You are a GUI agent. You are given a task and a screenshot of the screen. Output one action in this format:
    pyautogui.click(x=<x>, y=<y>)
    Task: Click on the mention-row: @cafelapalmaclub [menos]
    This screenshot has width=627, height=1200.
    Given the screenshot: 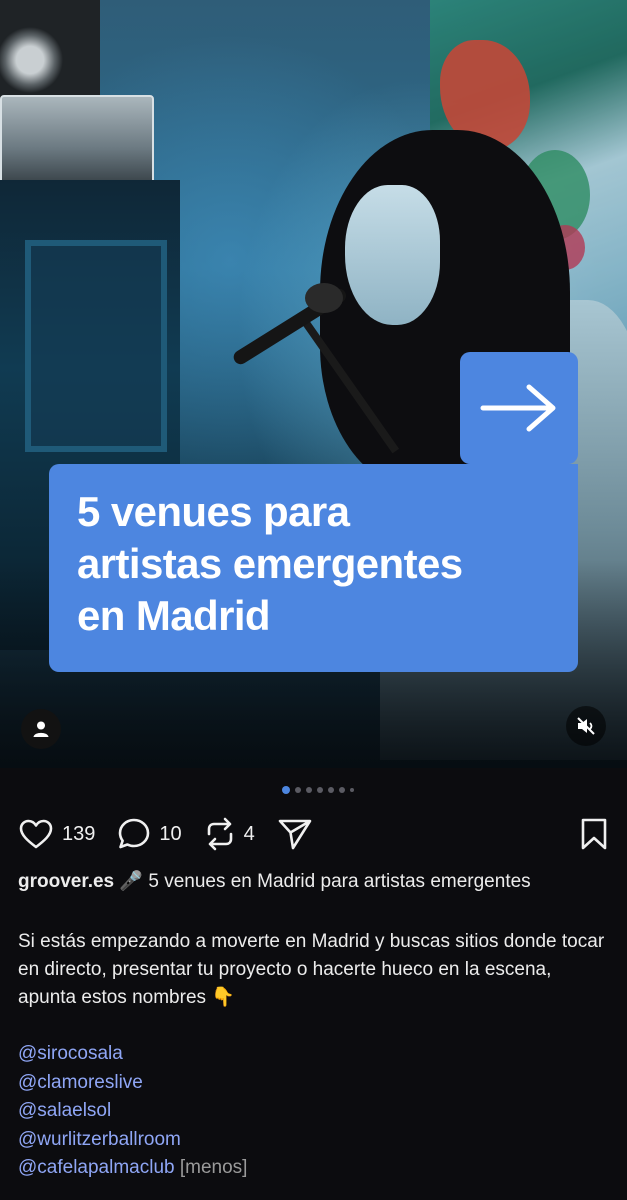 What is the action you would take?
    pyautogui.click(x=132, y=1168)
    